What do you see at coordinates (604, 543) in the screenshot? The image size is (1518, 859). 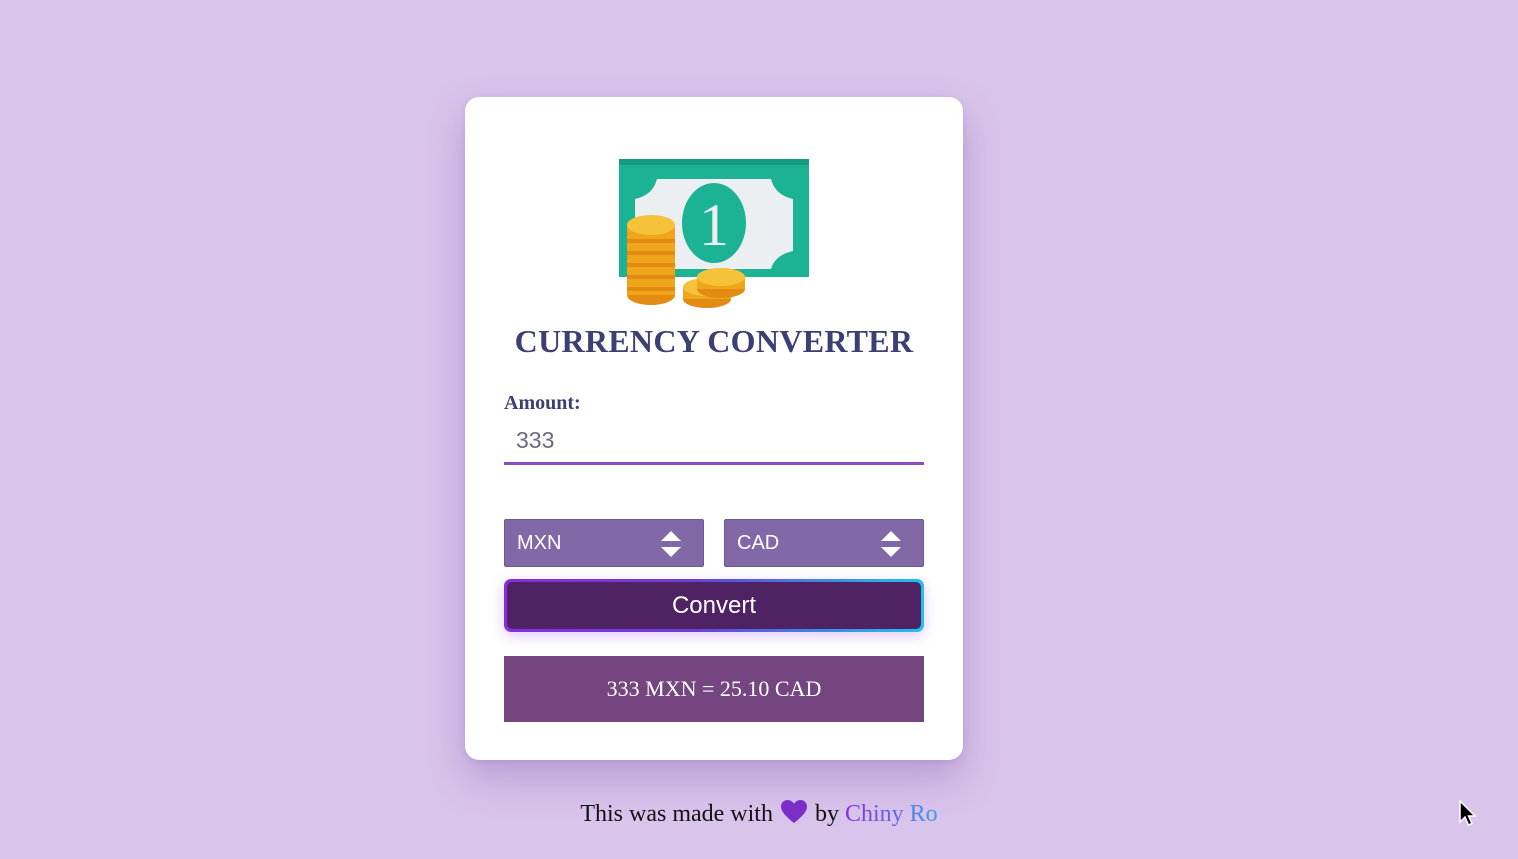 I see `from-currency-select: MXN` at bounding box center [604, 543].